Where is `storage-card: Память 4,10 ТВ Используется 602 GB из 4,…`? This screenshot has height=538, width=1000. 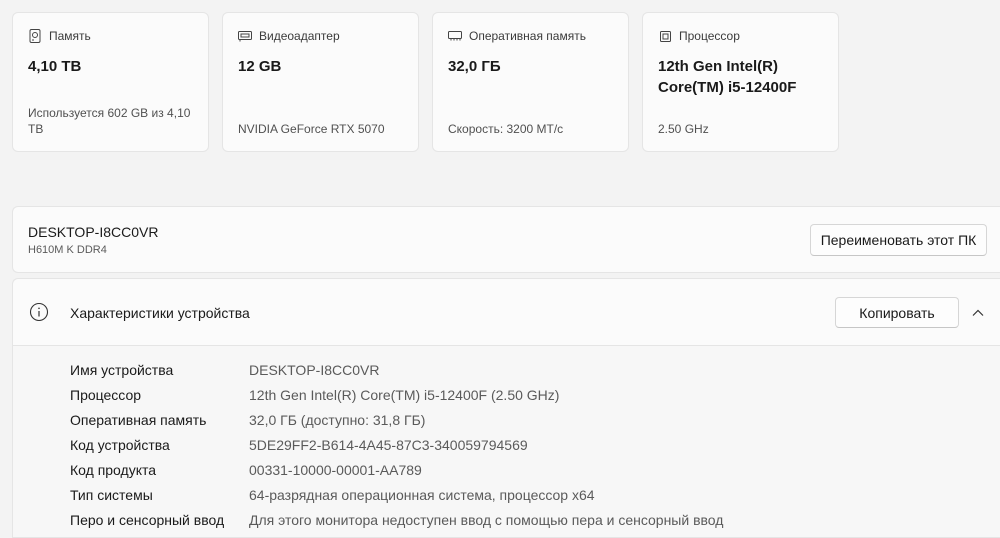 storage-card: Память 4,10 ТВ Используется 602 GB из 4,… is located at coordinates (110, 82).